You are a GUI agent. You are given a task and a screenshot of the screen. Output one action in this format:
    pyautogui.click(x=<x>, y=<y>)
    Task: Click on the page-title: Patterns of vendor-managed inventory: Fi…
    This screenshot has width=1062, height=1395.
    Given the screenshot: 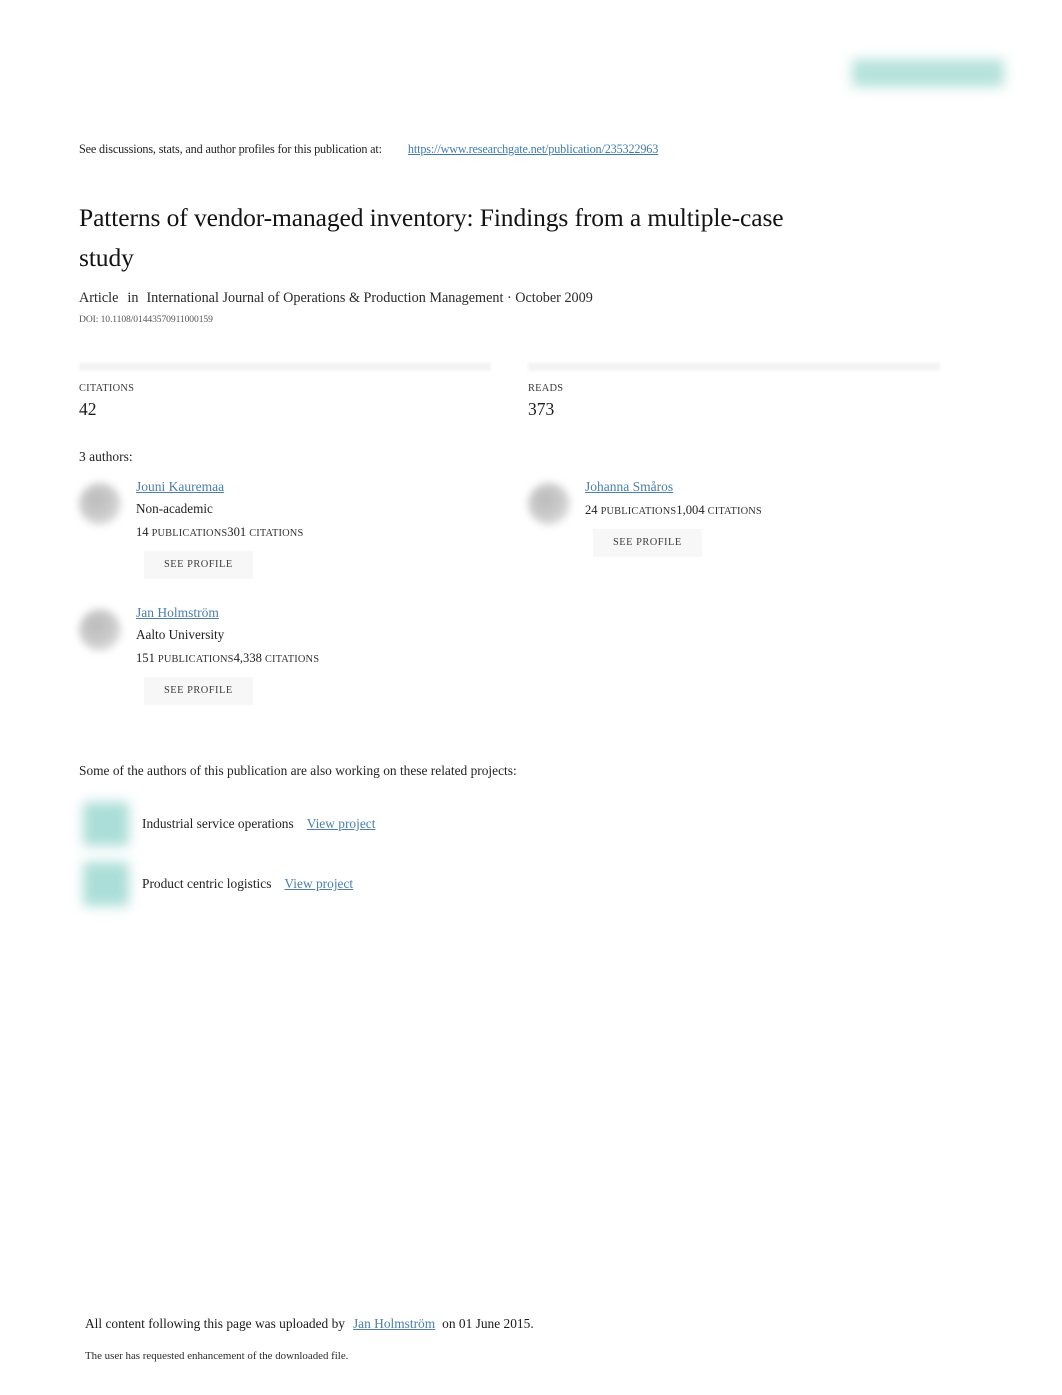 What is the action you would take?
    pyautogui.click(x=431, y=238)
    